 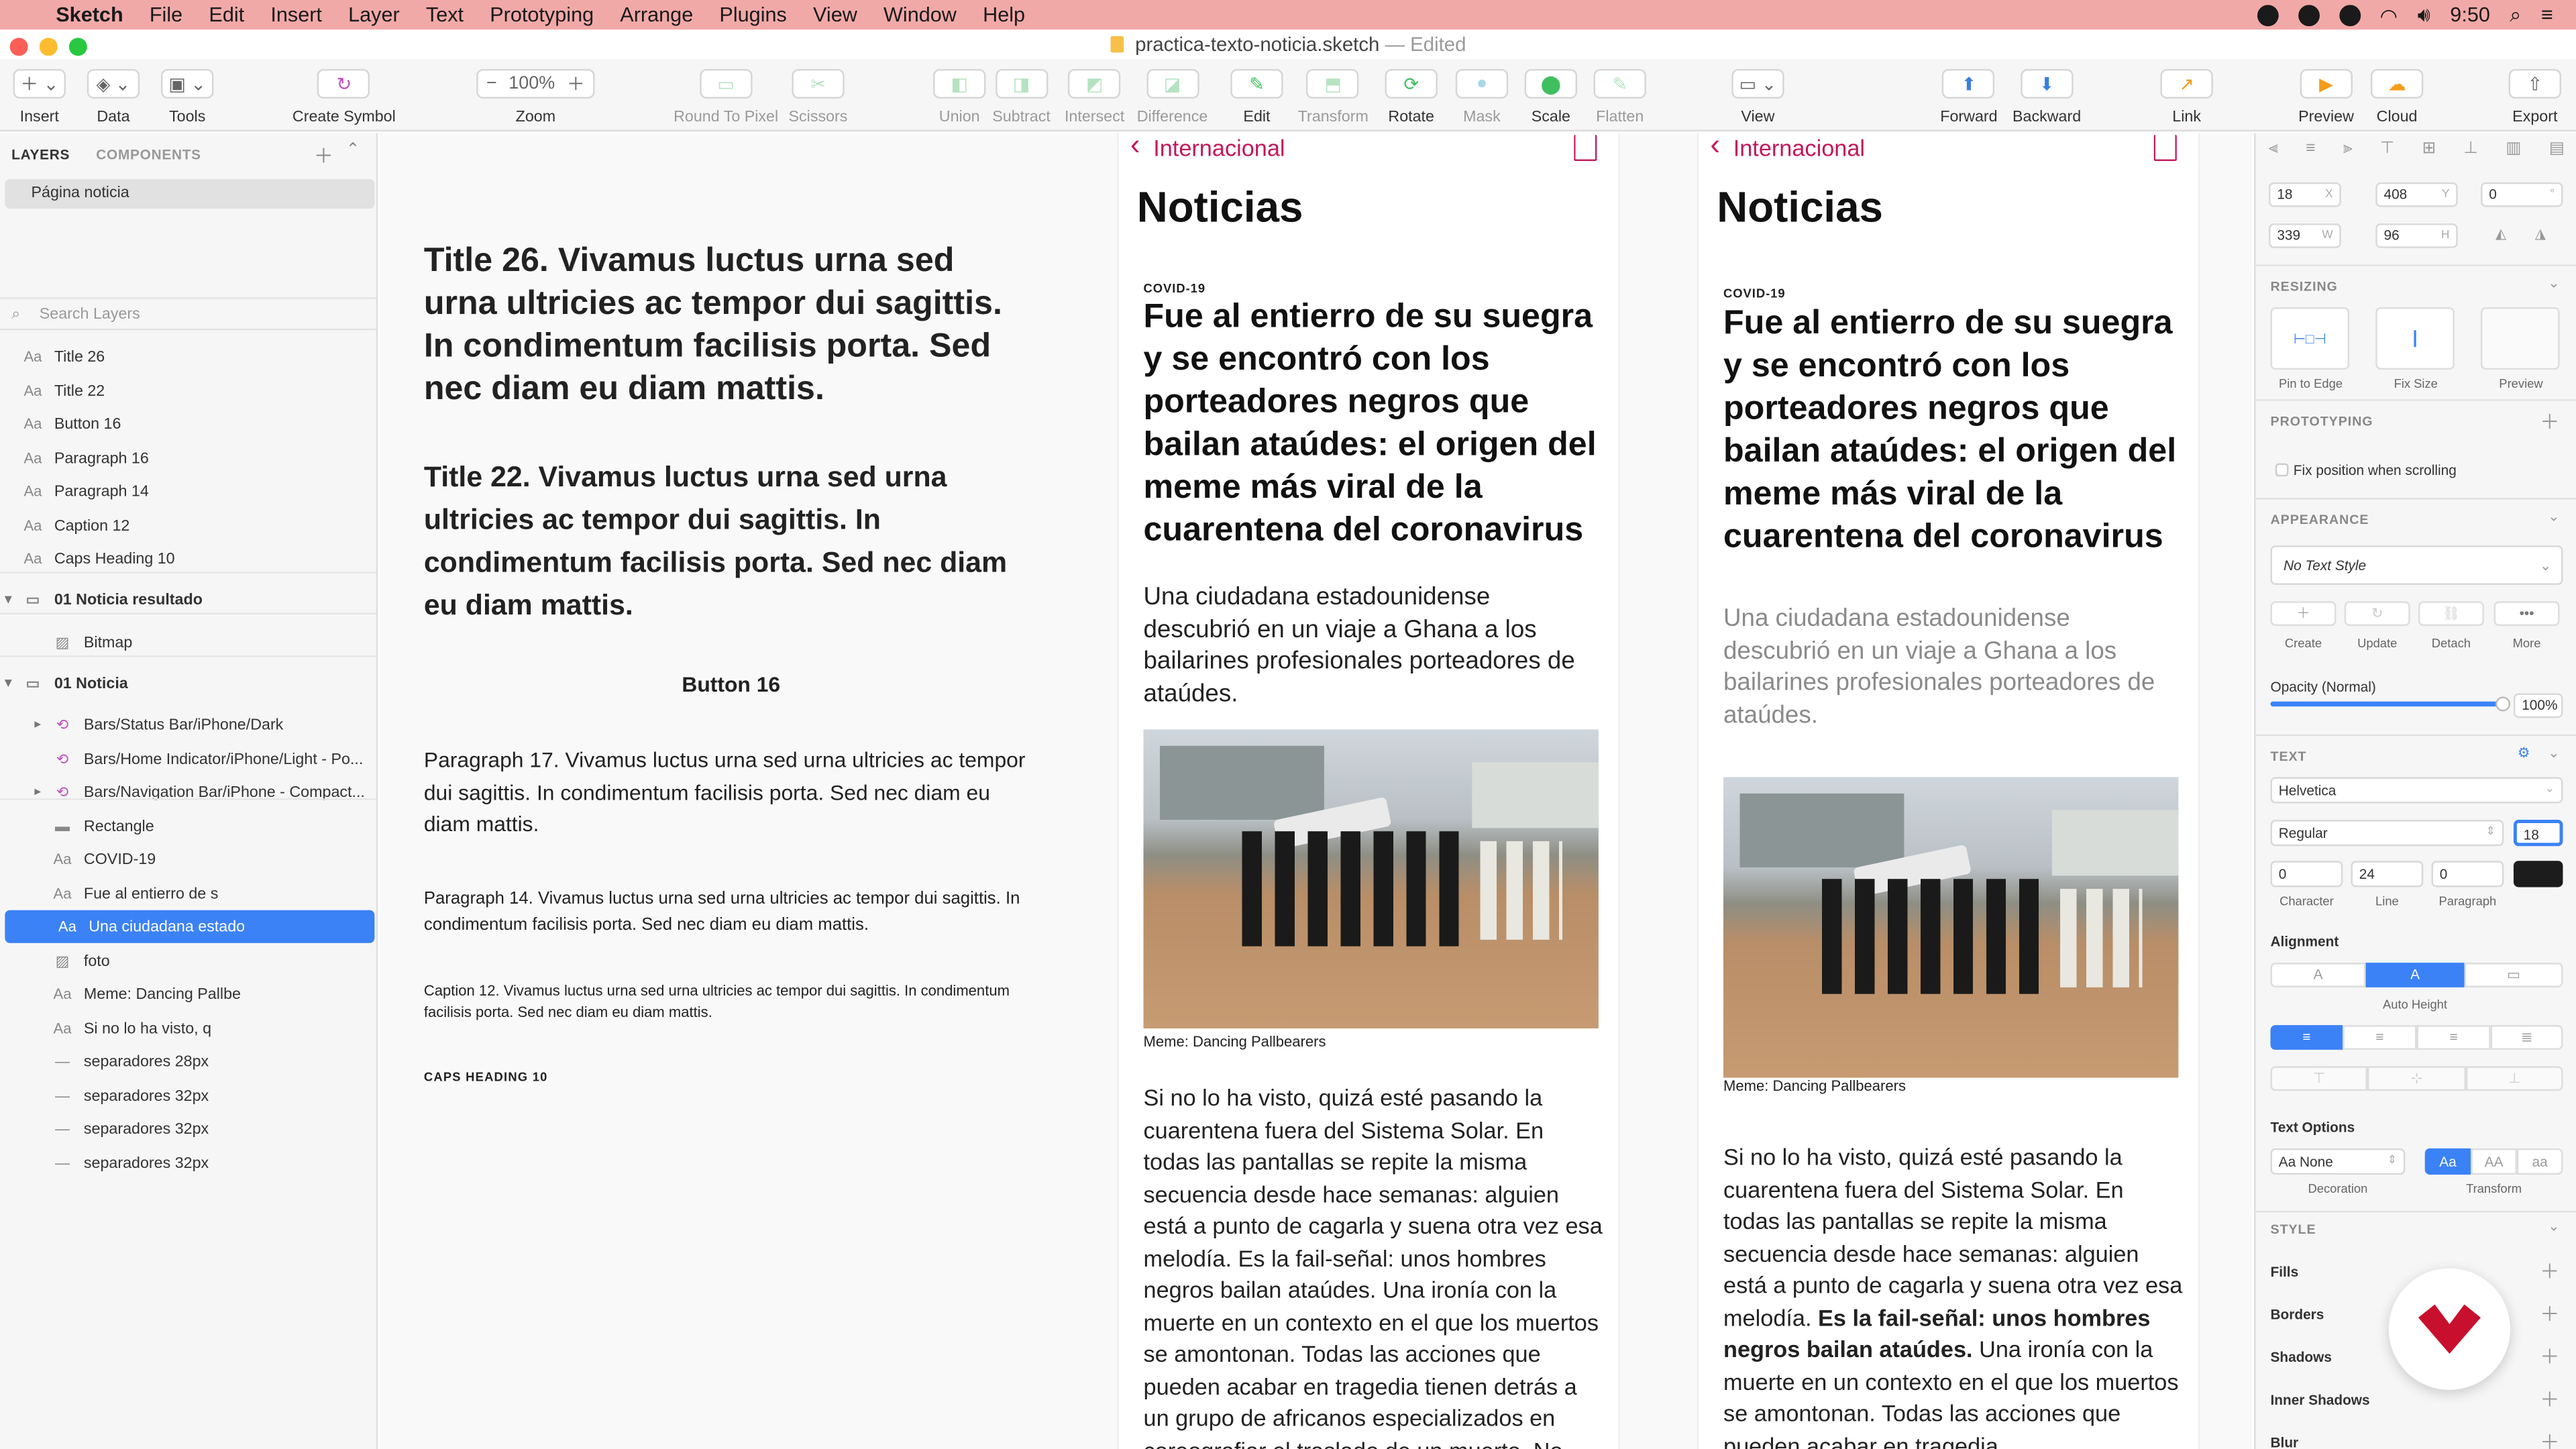 I want to click on opacity-slider, so click(x=2390, y=704).